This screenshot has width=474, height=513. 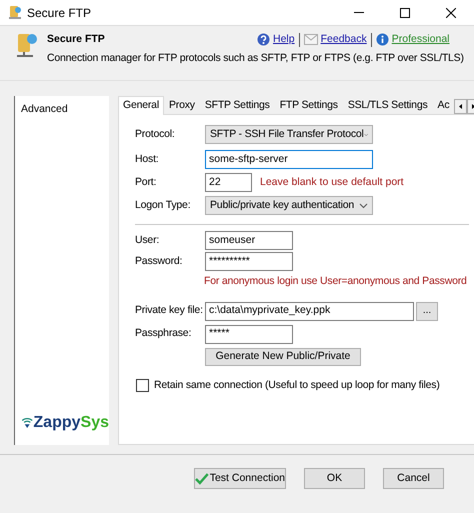 I want to click on checkmark-icon, so click(x=202, y=478).